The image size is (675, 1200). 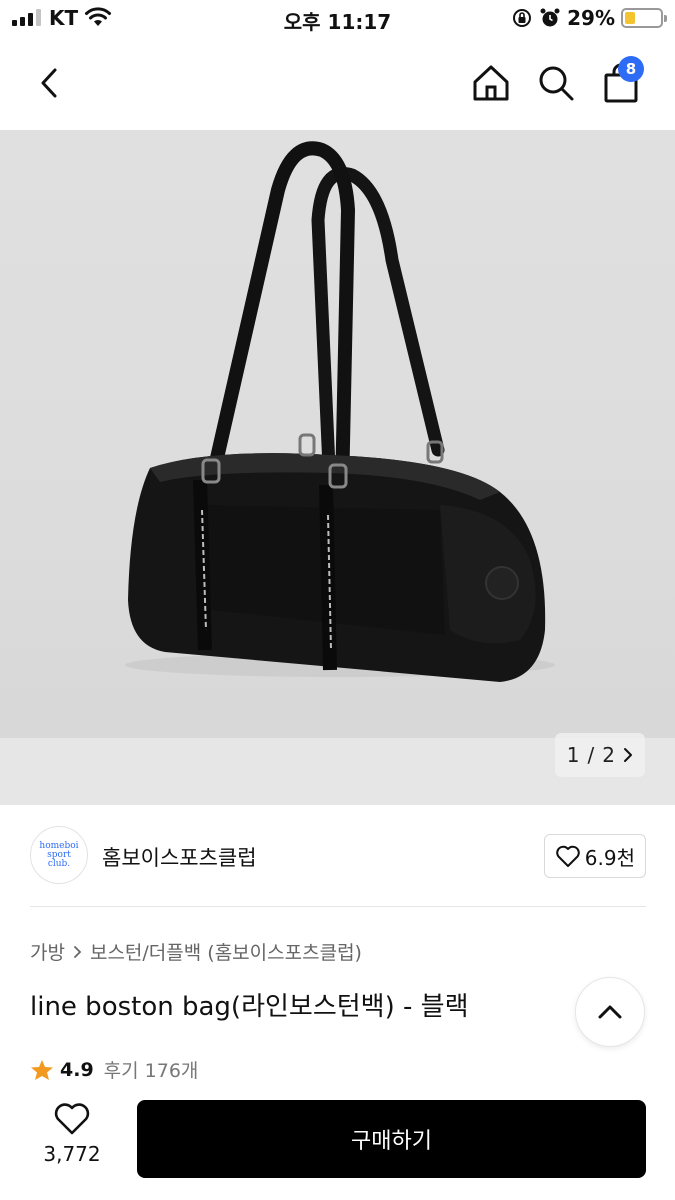 What do you see at coordinates (391, 1139) in the screenshot?
I see `buy-button: 구매하기` at bounding box center [391, 1139].